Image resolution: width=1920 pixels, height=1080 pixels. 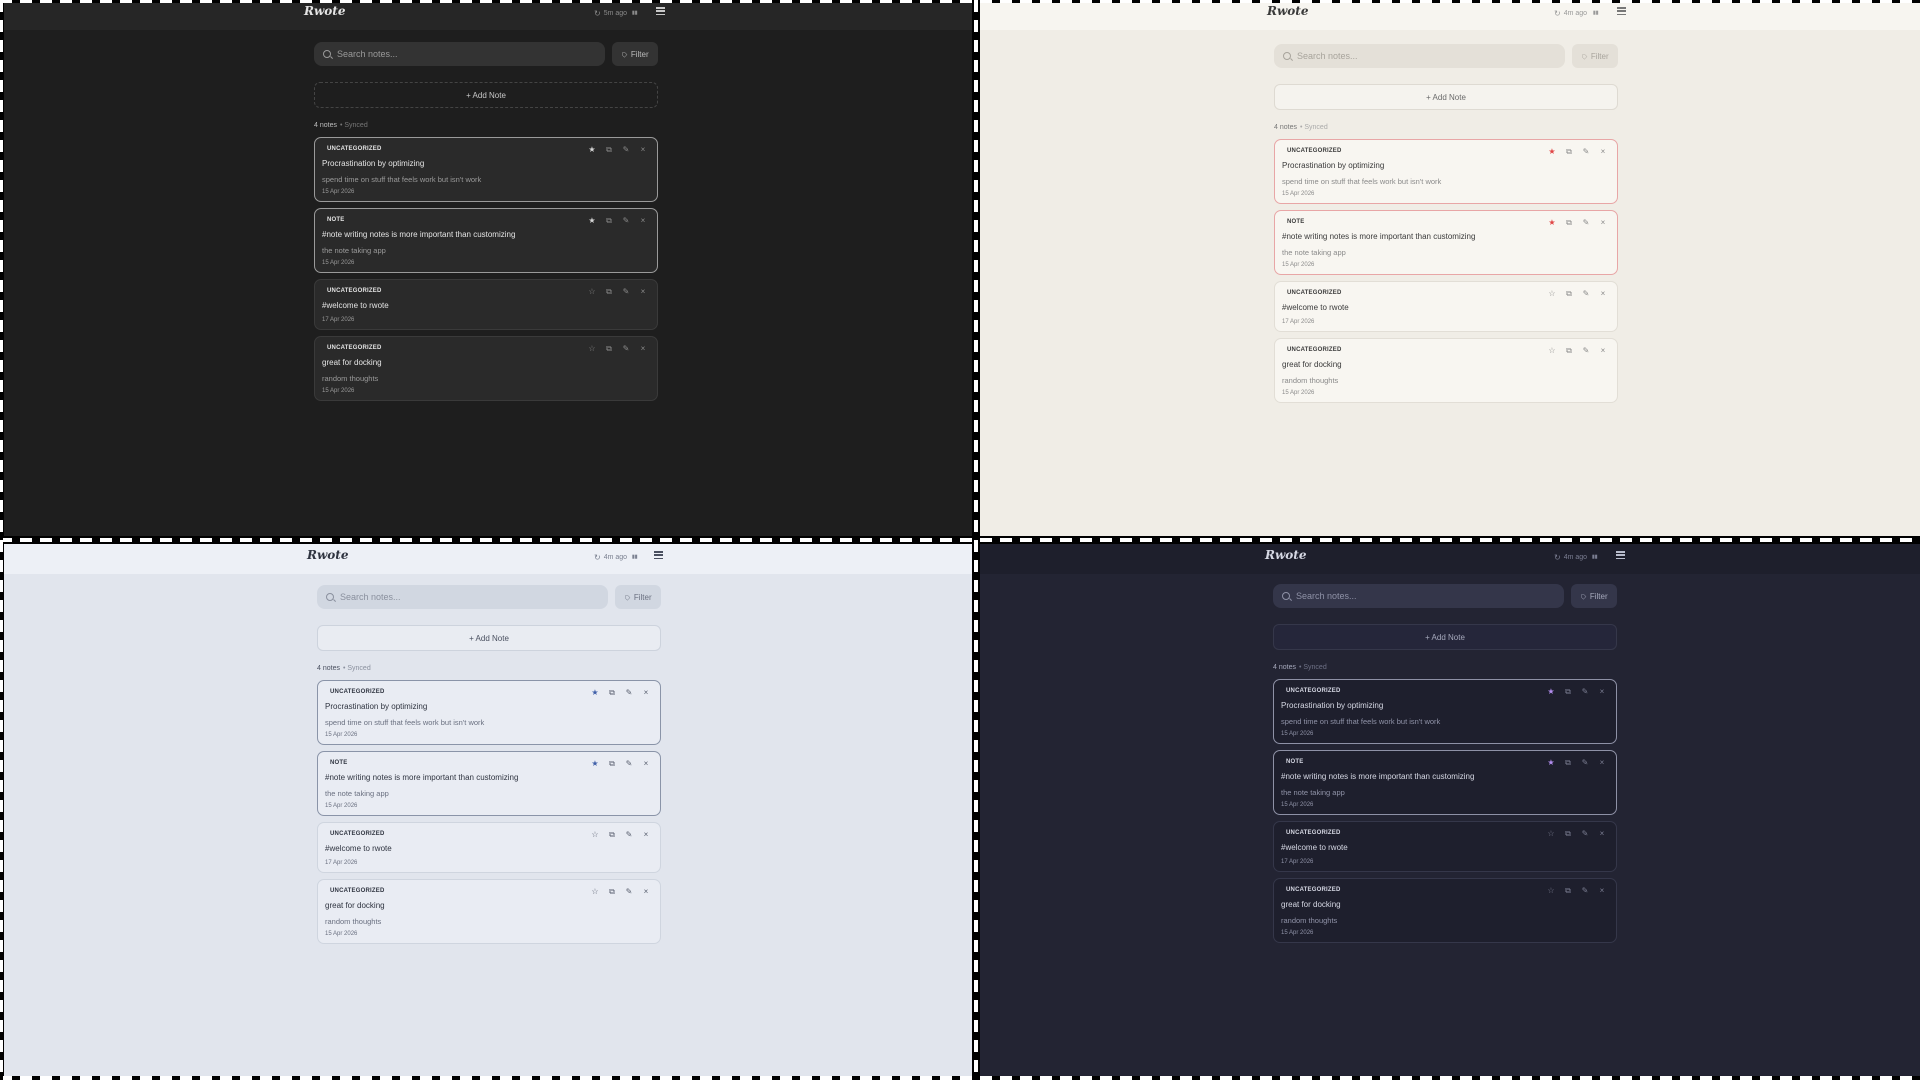 I want to click on sync-status: ↻ 5m ago, so click(x=610, y=13).